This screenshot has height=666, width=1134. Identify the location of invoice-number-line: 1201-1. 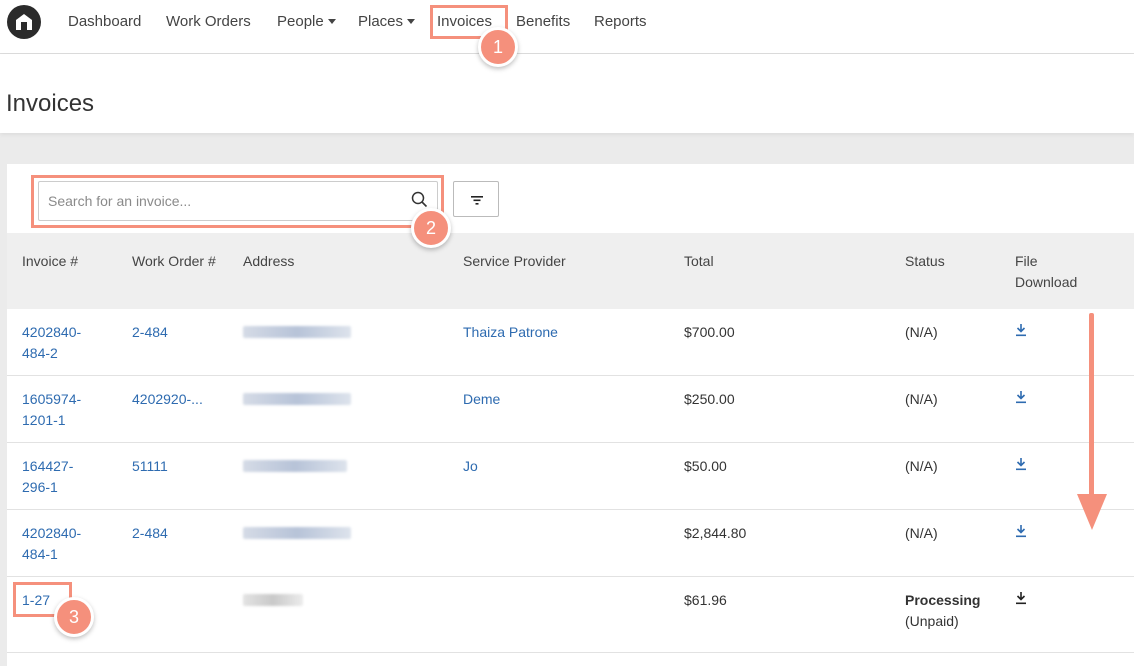
(44, 420).